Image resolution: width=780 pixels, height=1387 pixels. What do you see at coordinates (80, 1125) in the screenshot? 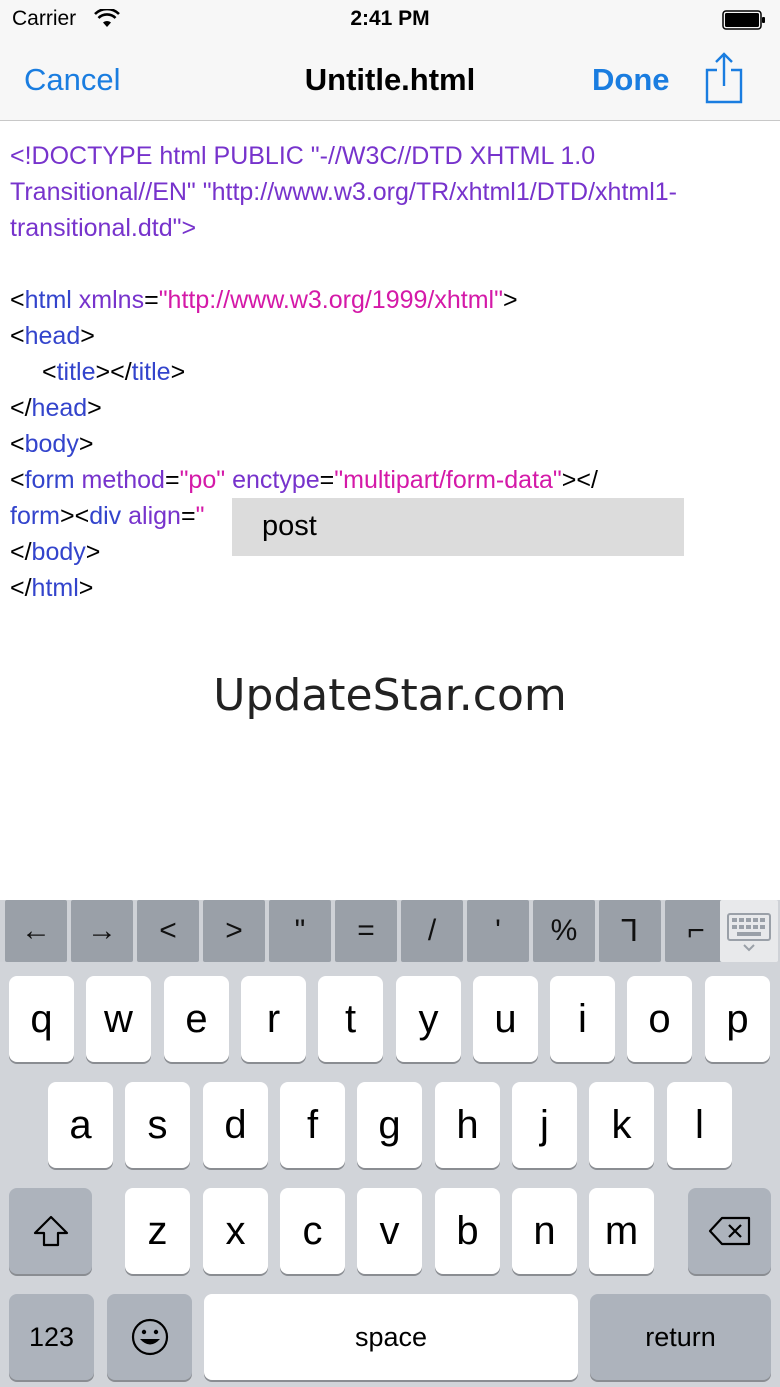
I see `key-a: a` at bounding box center [80, 1125].